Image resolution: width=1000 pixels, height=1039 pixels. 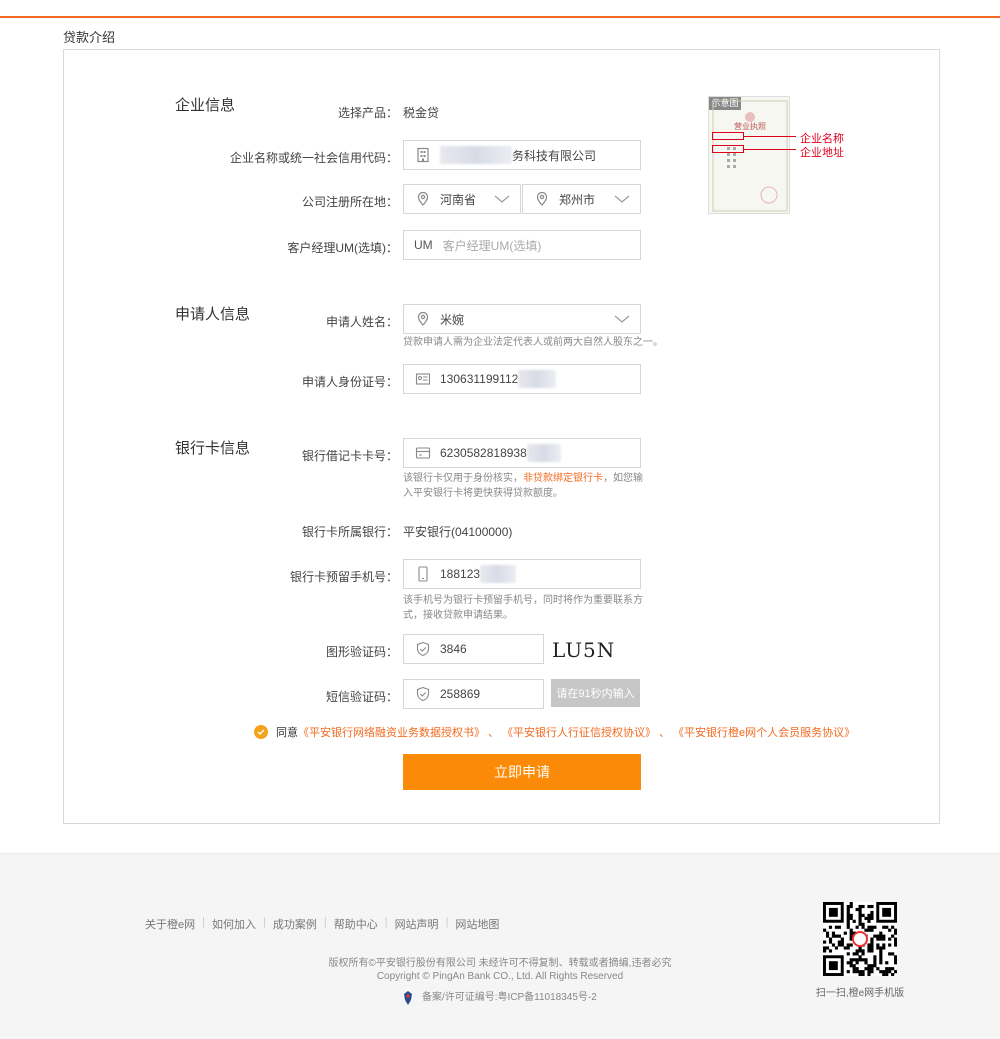 I want to click on bank-name-label: 银行卡所属银行：, so click(x=349, y=532).